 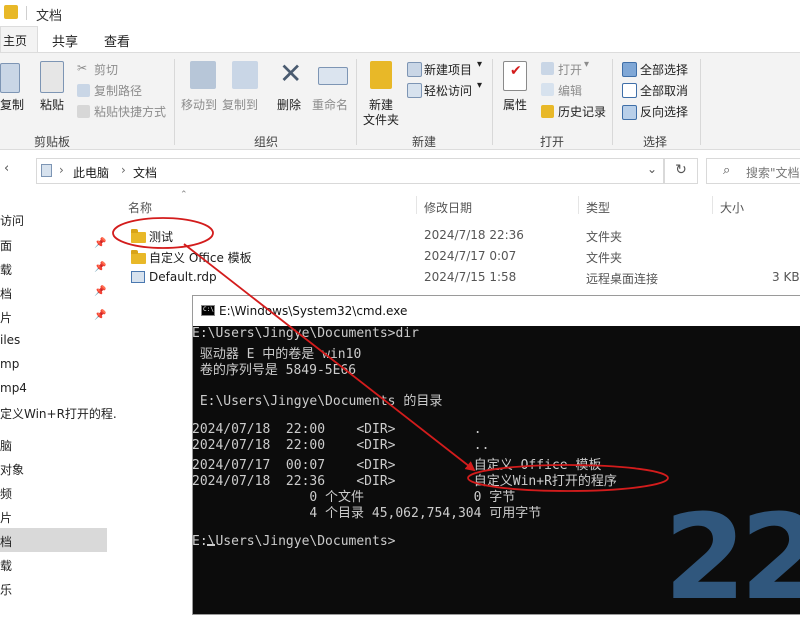 What do you see at coordinates (330, 104) in the screenshot?
I see `rename-button: 重命名` at bounding box center [330, 104].